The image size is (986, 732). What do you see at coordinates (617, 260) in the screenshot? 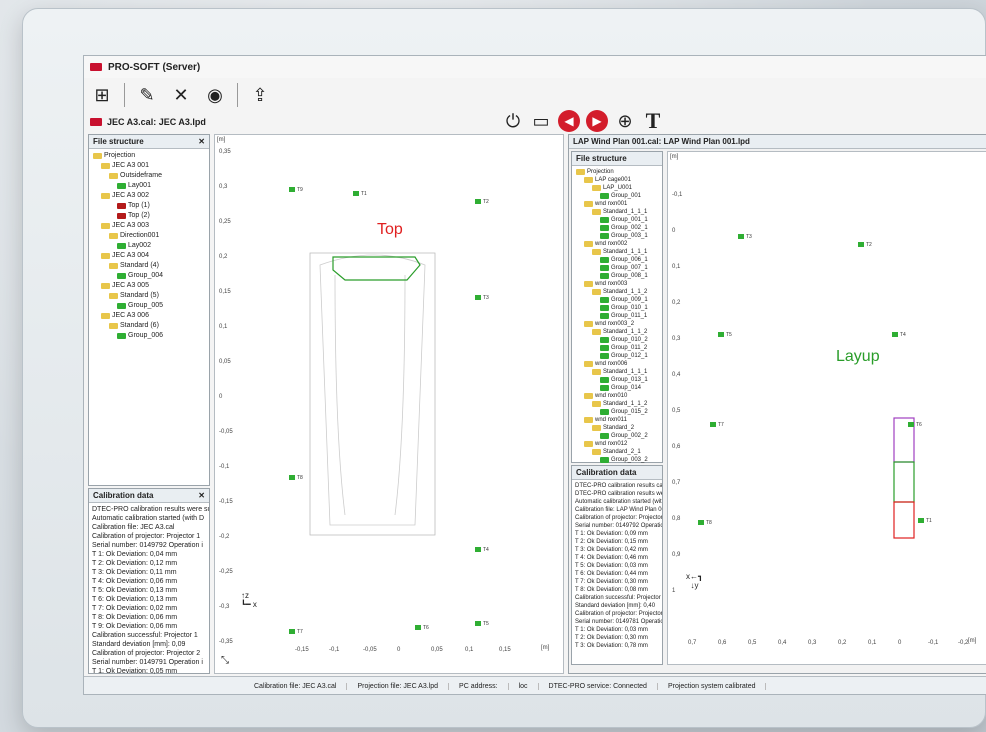
I see `tree-item: Group_006_1` at bounding box center [617, 260].